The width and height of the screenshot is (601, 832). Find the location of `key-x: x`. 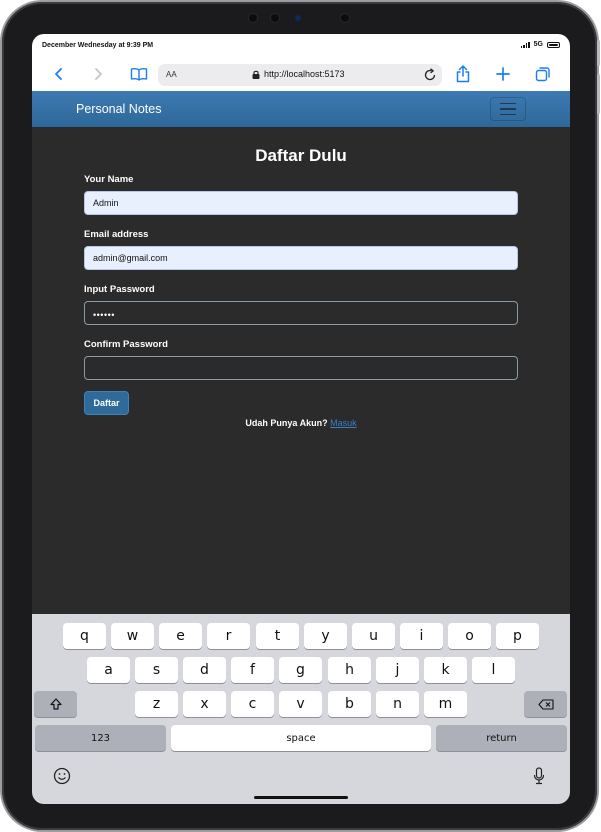

key-x: x is located at coordinates (204, 704).